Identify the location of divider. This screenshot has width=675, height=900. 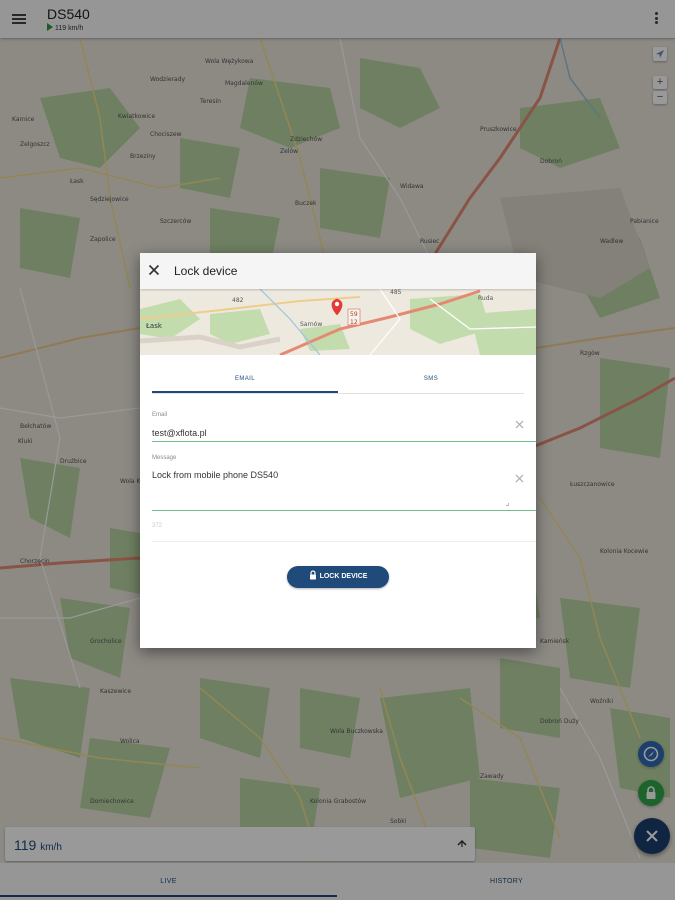
(344, 541).